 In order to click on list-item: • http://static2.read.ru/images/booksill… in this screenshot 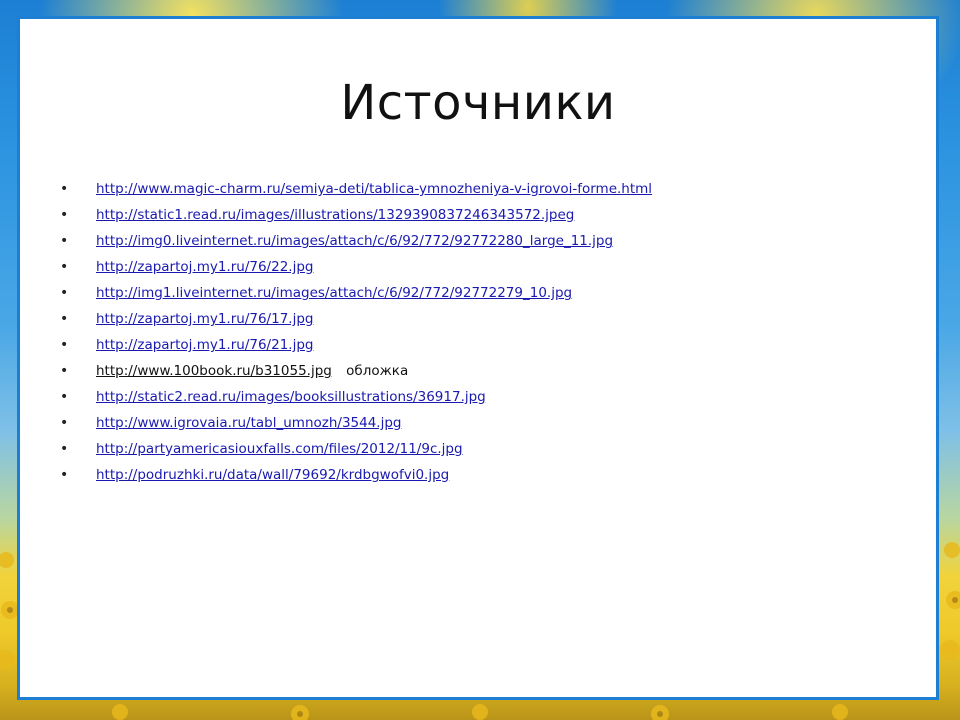, I will do `click(480, 400)`.